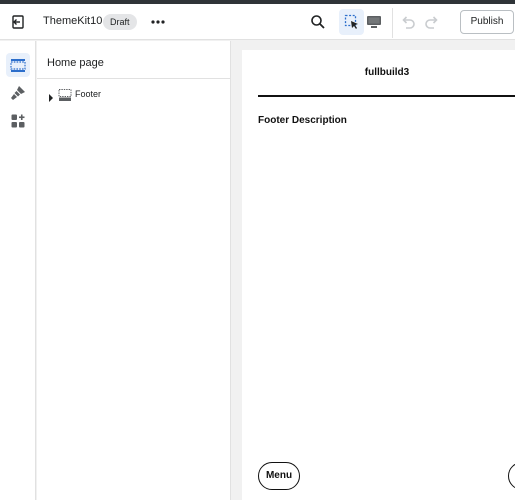 Image resolution: width=515 pixels, height=500 pixels. I want to click on theme-settings-brush-icon, so click(18, 93).